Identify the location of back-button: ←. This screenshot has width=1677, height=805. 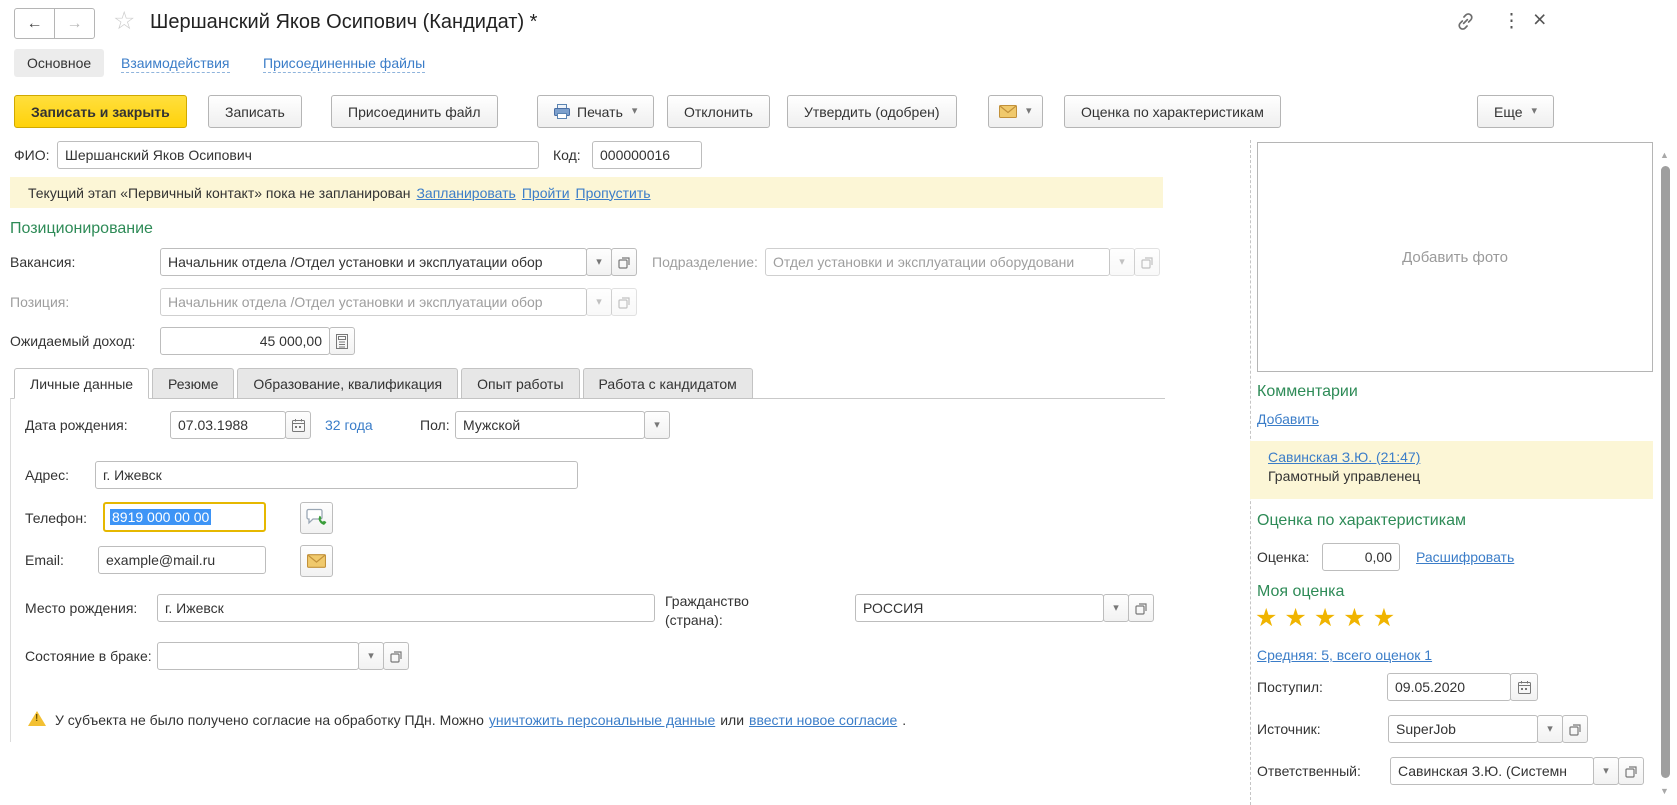
(34, 23).